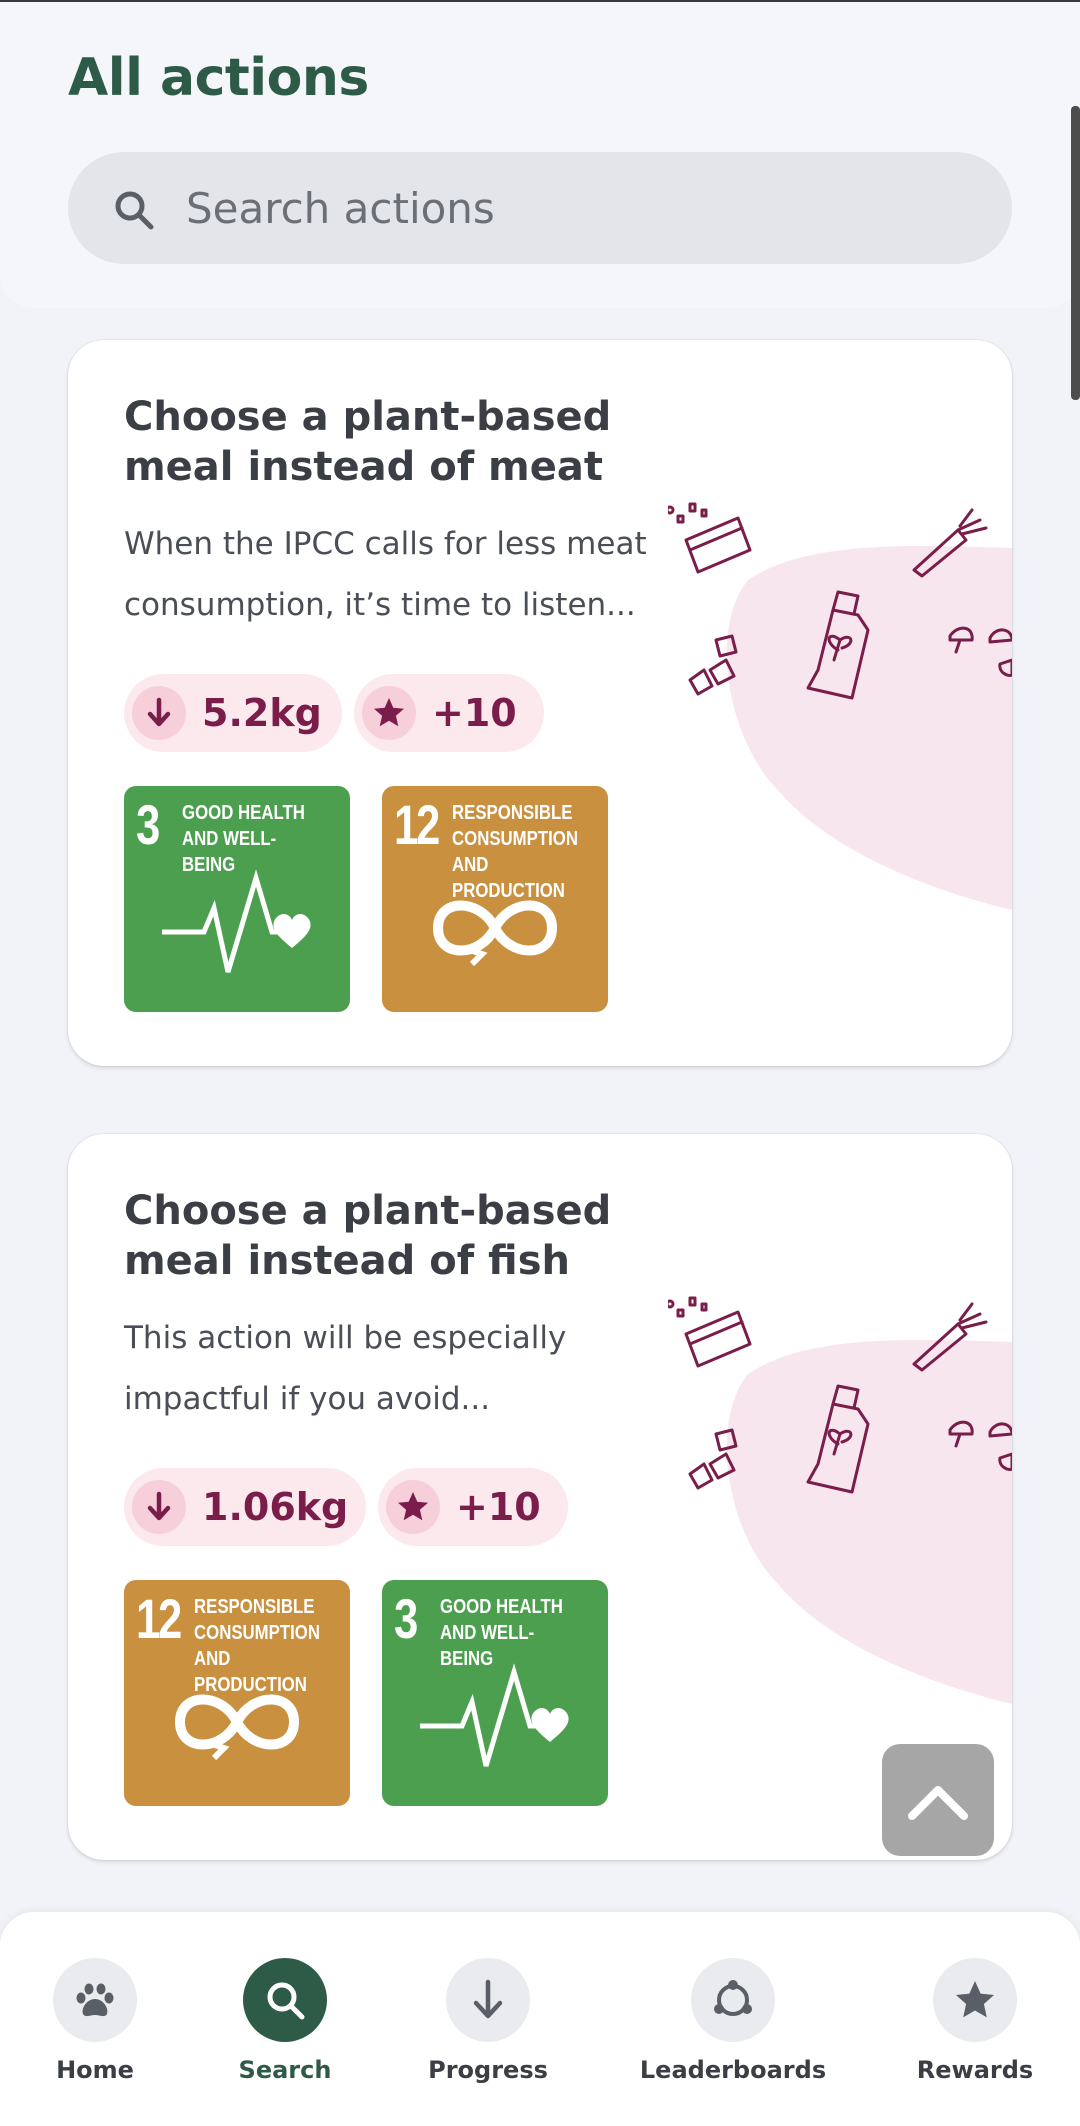 The height and width of the screenshot is (2126, 1080). What do you see at coordinates (733, 2000) in the screenshot?
I see `group-icon` at bounding box center [733, 2000].